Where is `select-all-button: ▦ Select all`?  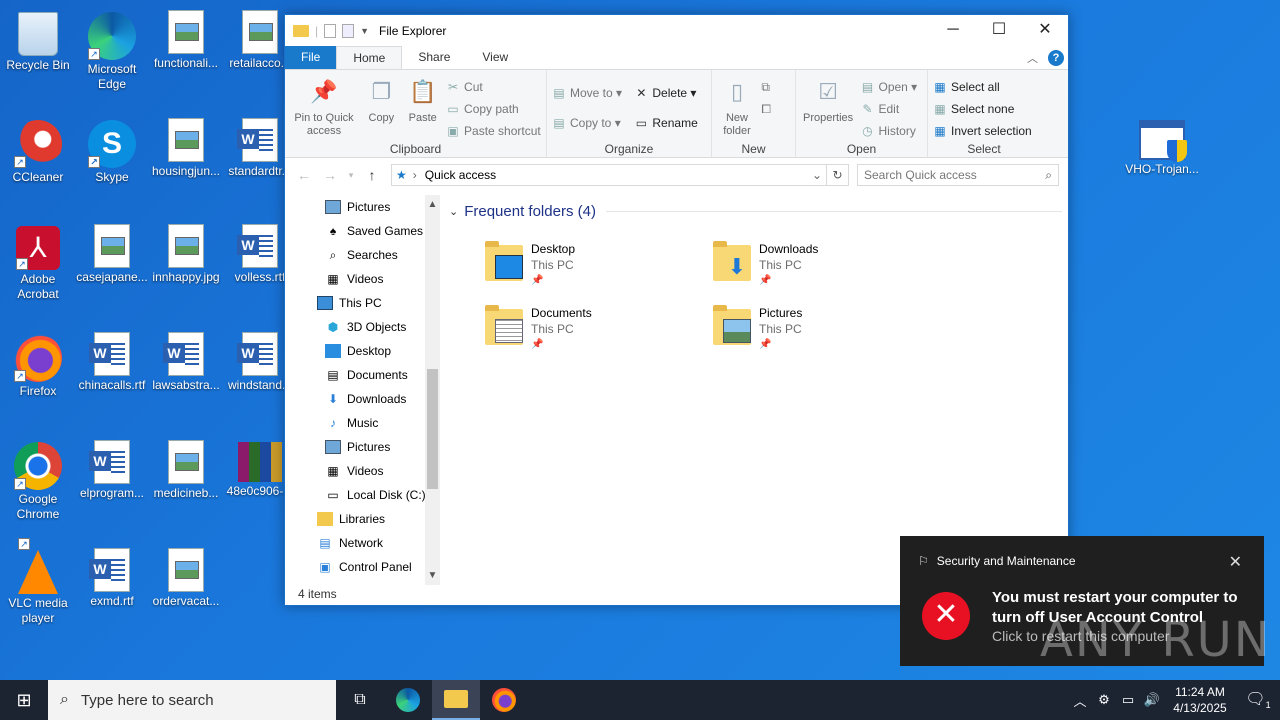 select-all-button: ▦ Select all is located at coordinates (982, 87).